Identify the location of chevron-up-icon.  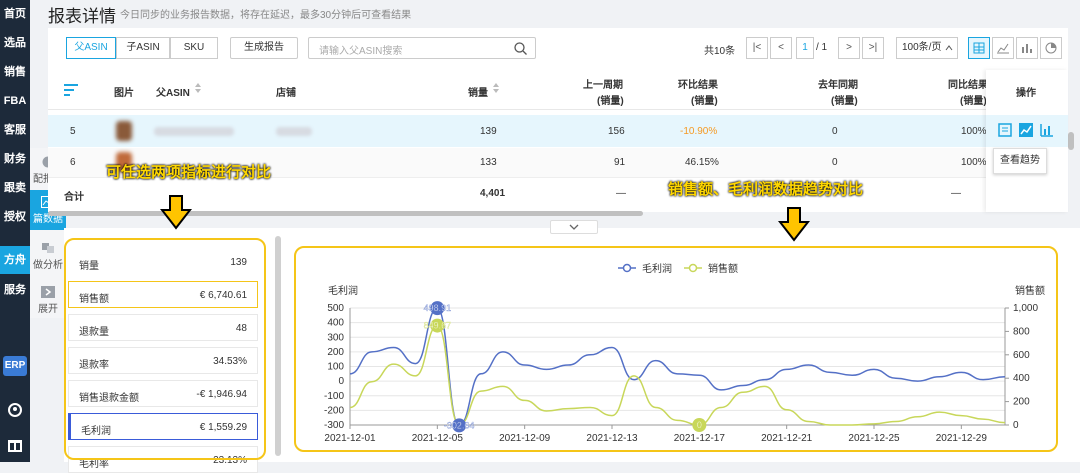
(949, 48).